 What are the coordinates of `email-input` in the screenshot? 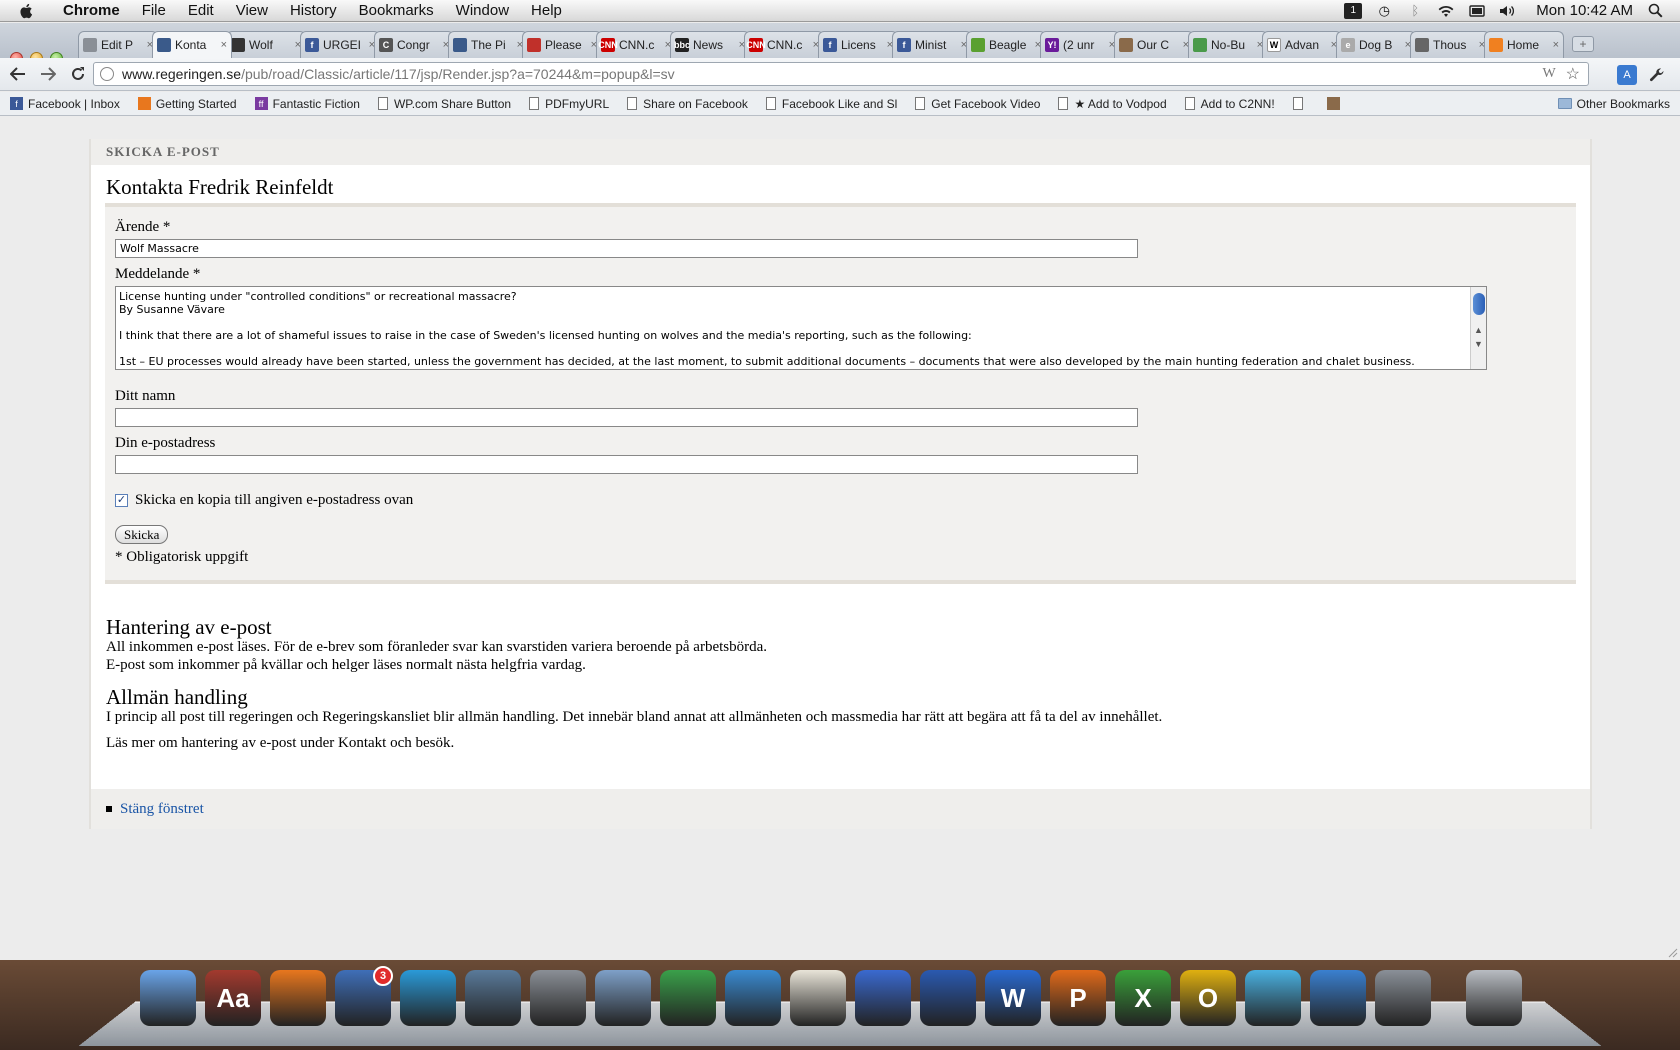 It's located at (626, 464).